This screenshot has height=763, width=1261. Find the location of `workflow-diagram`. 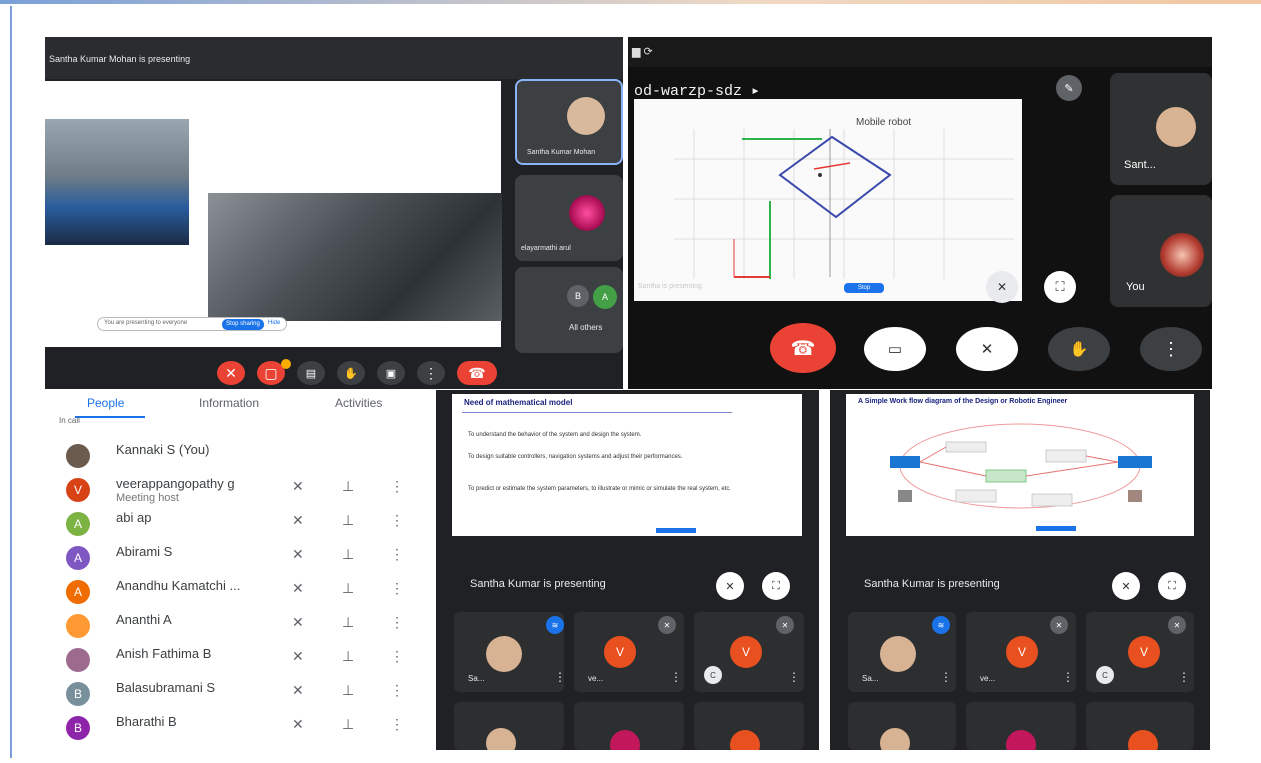

workflow-diagram is located at coordinates (1021, 477).